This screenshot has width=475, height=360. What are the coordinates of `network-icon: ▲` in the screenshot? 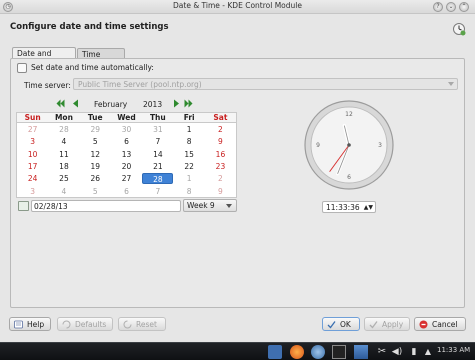 It's located at (428, 352).